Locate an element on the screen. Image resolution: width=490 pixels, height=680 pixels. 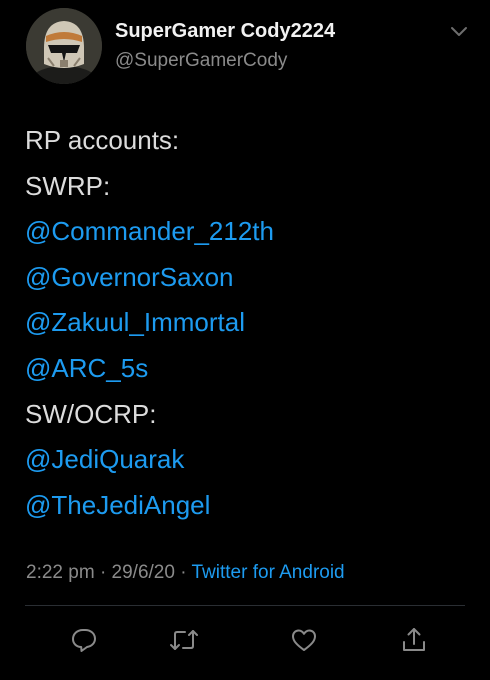
author-handle: @SuperGamerCody is located at coordinates (201, 61).